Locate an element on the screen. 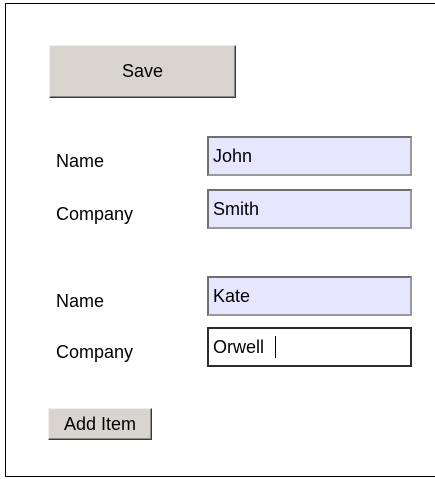  save-button: Save is located at coordinates (142, 71).